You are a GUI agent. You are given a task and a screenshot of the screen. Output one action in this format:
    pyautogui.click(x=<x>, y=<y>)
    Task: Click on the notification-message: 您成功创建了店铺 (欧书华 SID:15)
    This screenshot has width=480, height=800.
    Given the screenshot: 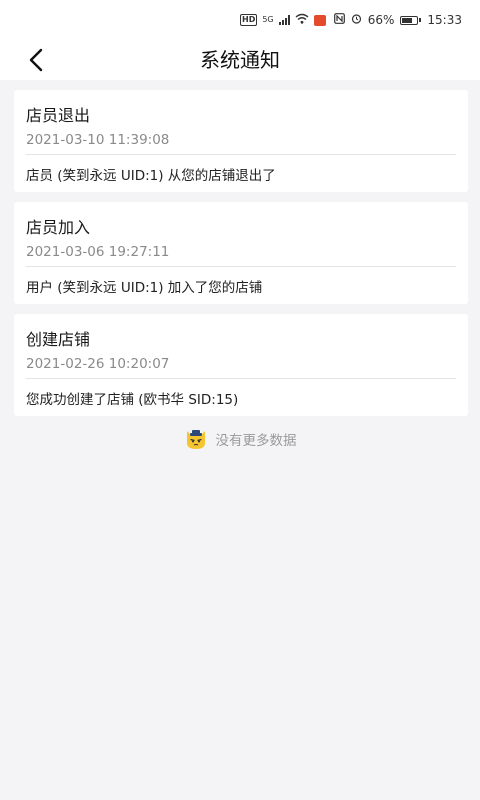 What is the action you would take?
    pyautogui.click(x=132, y=400)
    